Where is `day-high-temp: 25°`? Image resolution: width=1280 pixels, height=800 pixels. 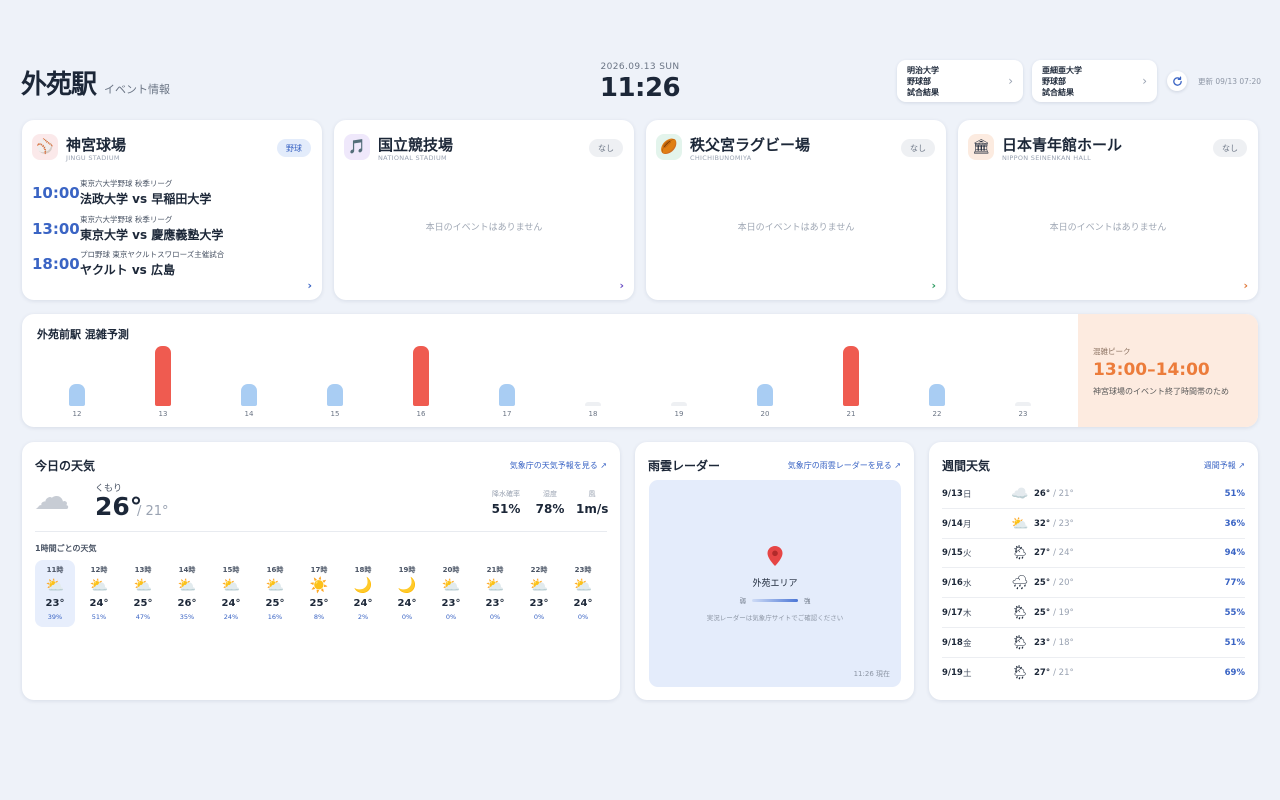 day-high-temp: 25° is located at coordinates (1042, 583).